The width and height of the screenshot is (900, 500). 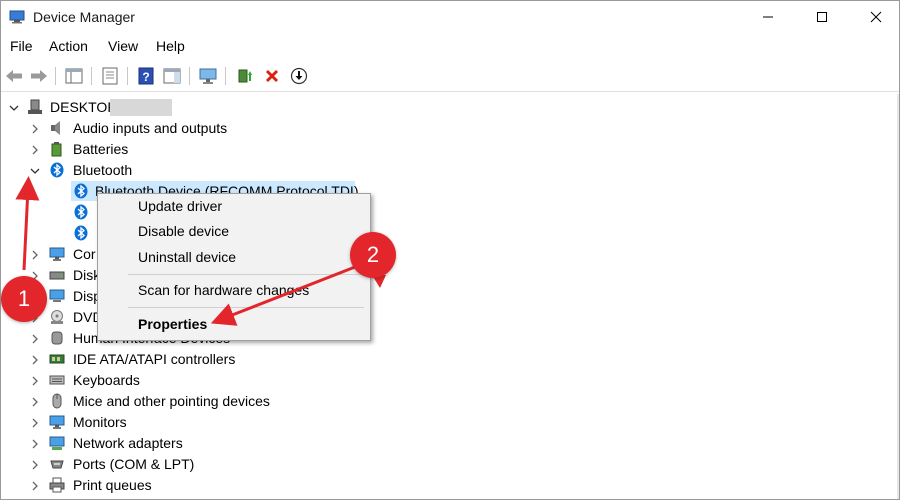 I want to click on arrow-to-bluetooth-chevron, so click(x=27, y=223).